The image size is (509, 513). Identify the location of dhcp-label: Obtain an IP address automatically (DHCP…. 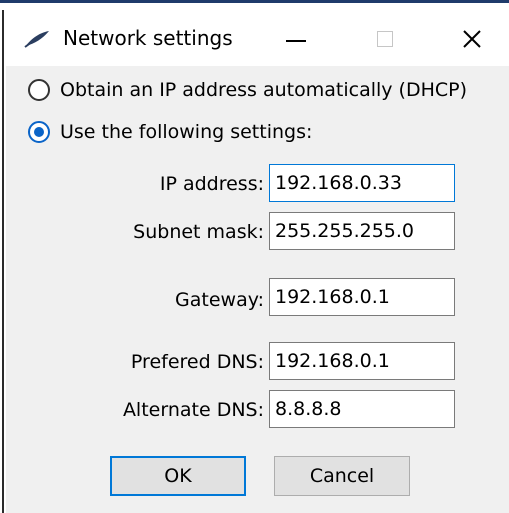
(264, 90).